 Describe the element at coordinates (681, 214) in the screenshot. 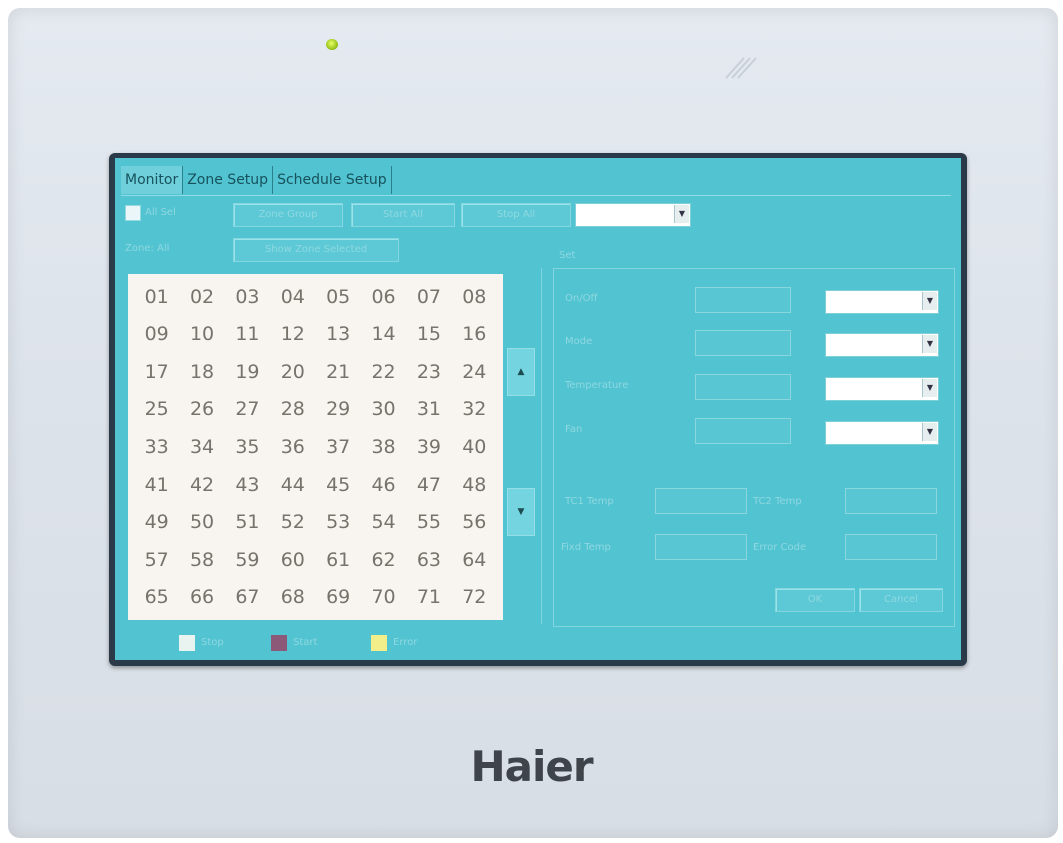

I see `chevron-down-icon: ▼` at that location.